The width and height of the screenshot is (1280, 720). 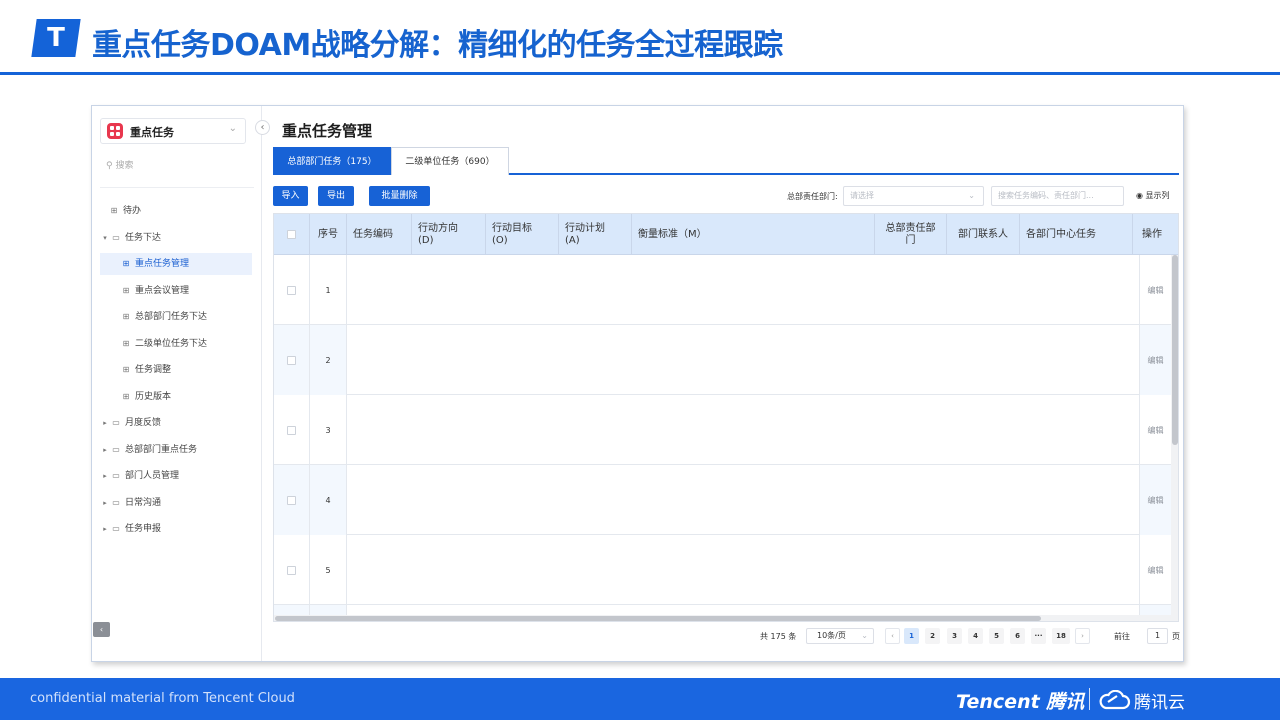 What do you see at coordinates (753, 234) in the screenshot?
I see `col-header-measure: 衡量标准（M）` at bounding box center [753, 234].